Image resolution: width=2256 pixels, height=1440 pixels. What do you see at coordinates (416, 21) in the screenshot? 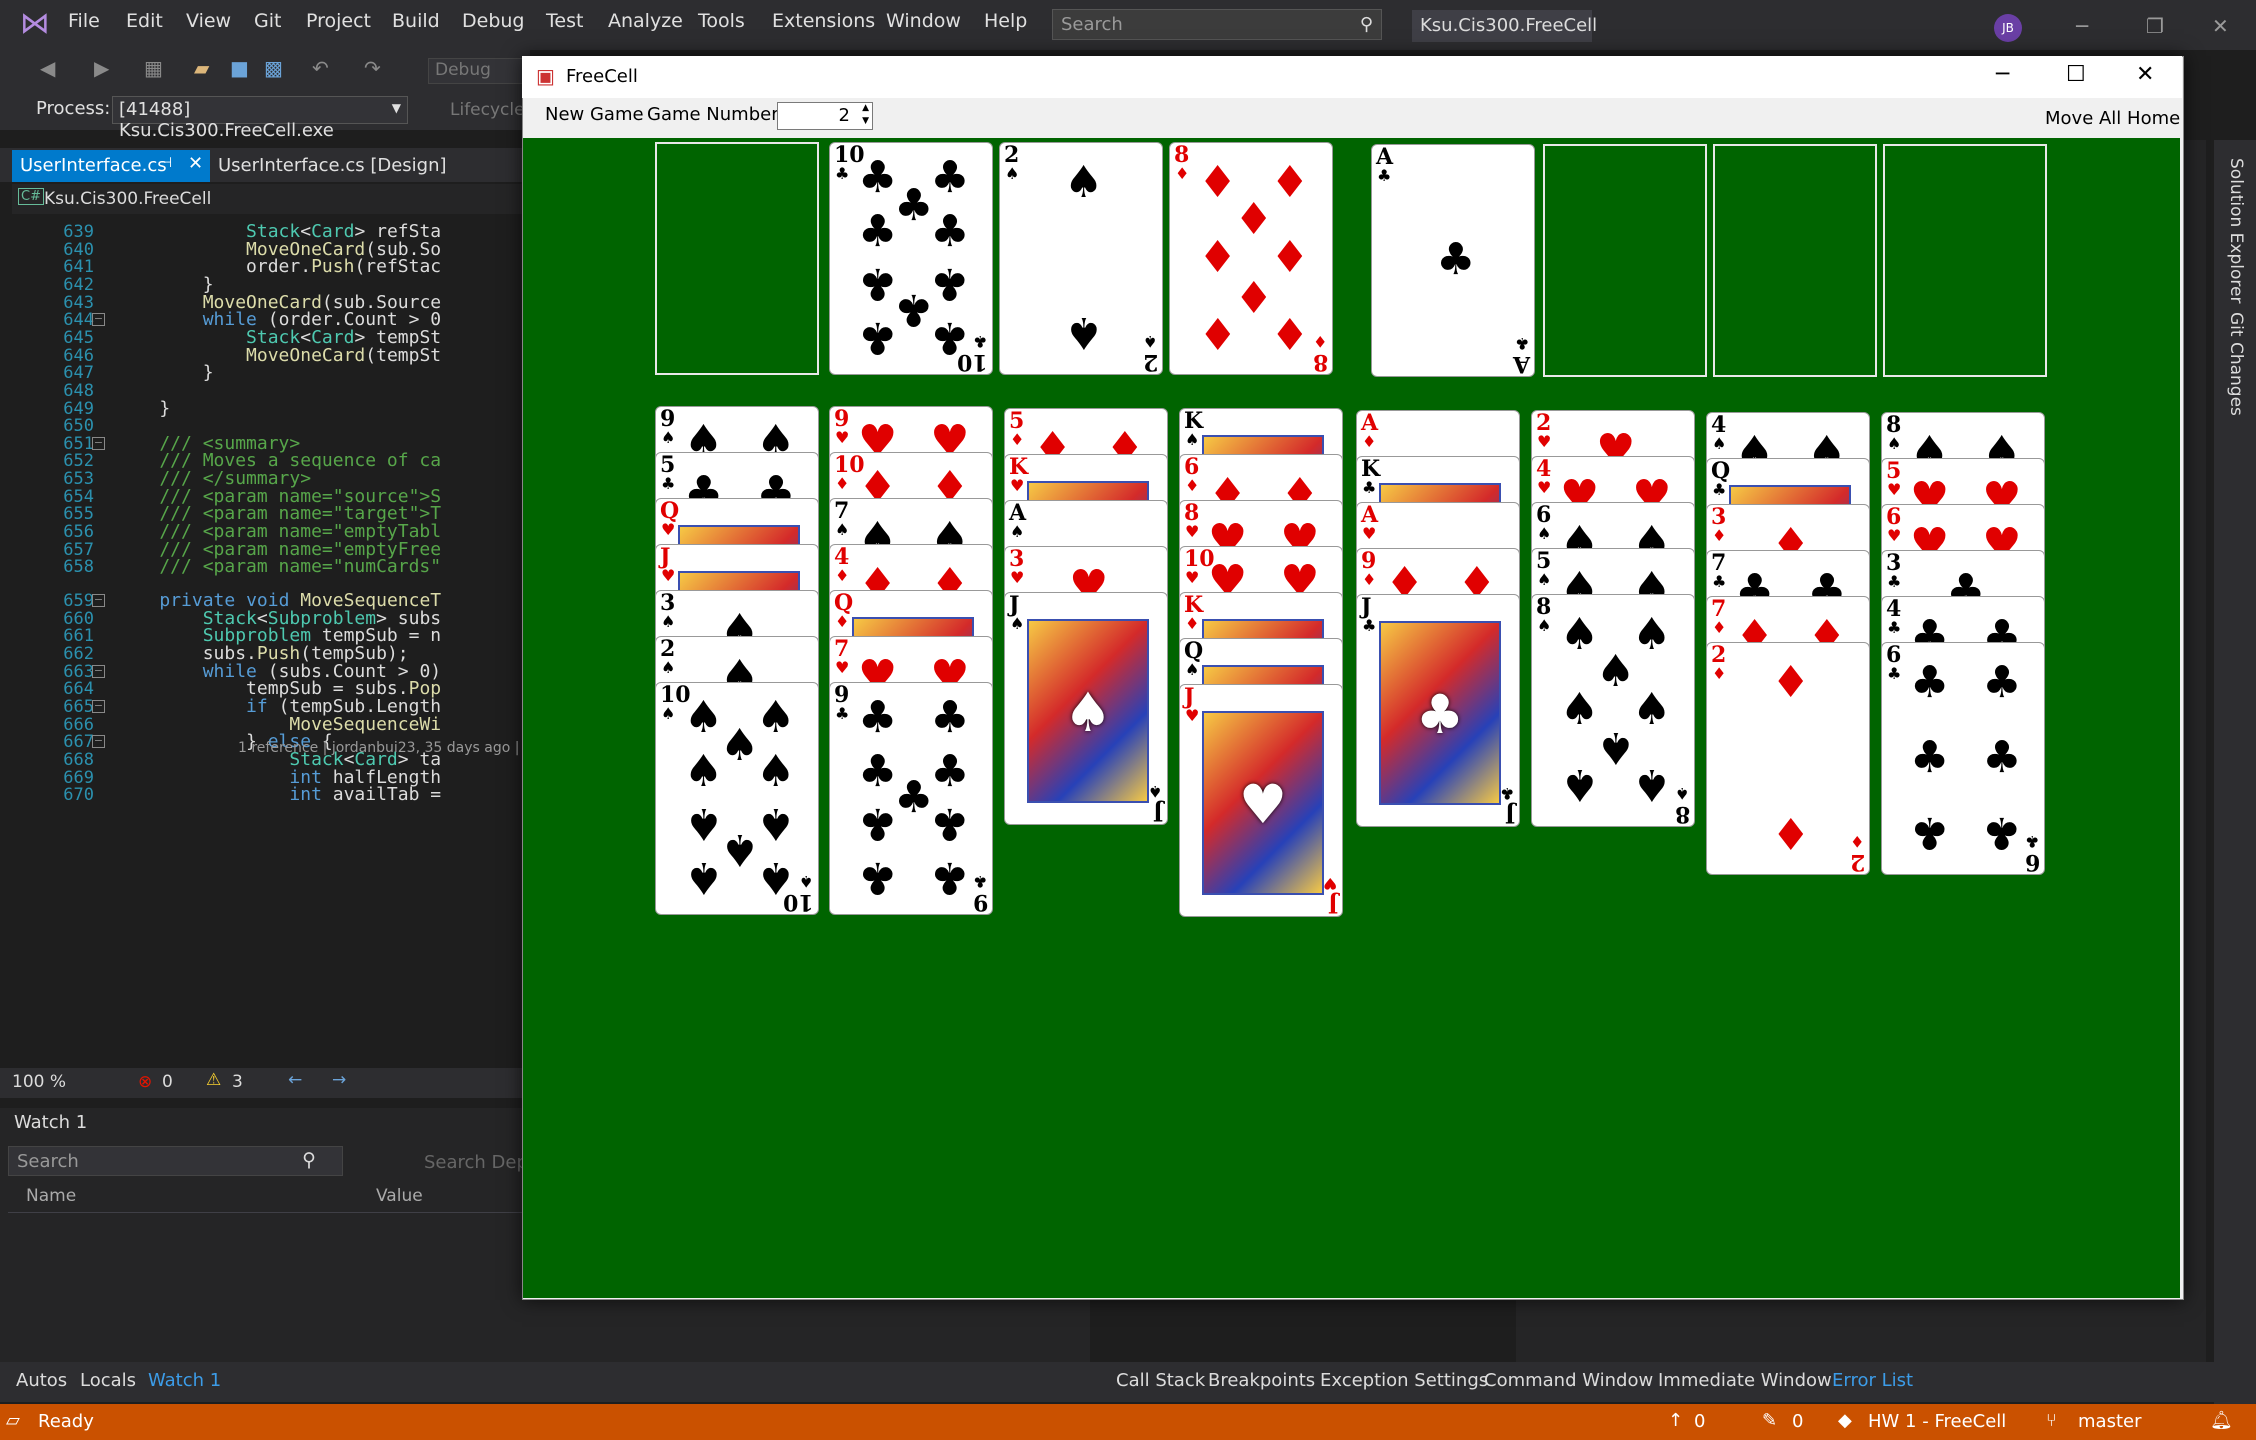
I see `menu-build: Build` at bounding box center [416, 21].